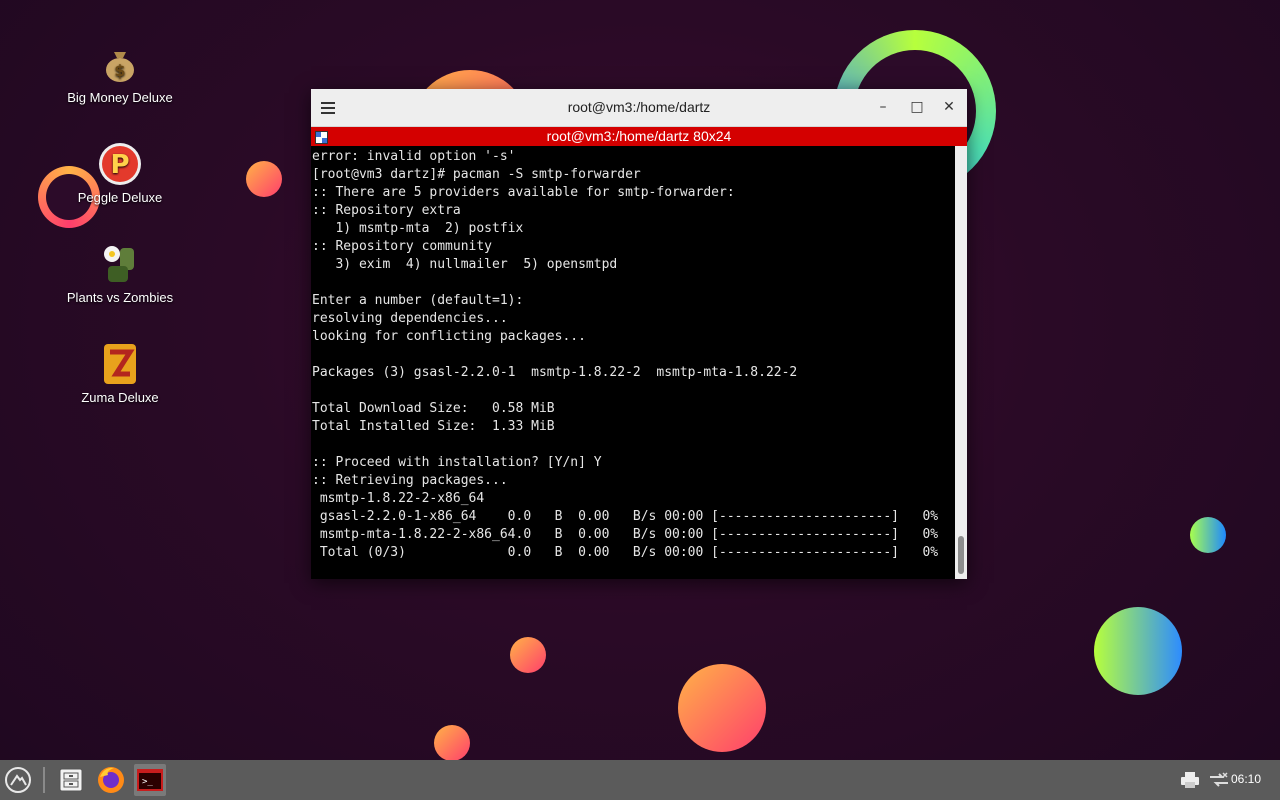 This screenshot has width=1280, height=800. I want to click on split-view-icon, so click(321, 137).